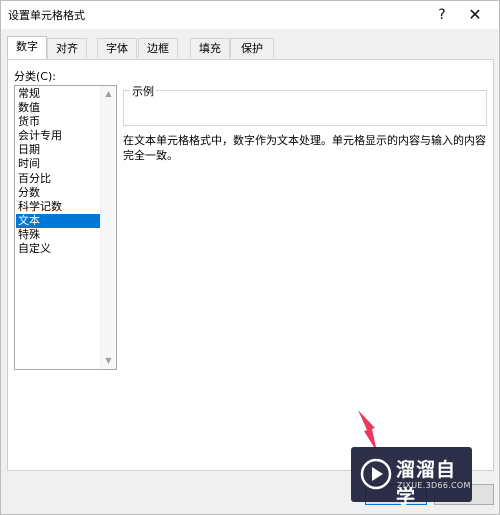 The height and width of the screenshot is (515, 500). What do you see at coordinates (305, 104) in the screenshot?
I see `sample-group: 示例` at bounding box center [305, 104].